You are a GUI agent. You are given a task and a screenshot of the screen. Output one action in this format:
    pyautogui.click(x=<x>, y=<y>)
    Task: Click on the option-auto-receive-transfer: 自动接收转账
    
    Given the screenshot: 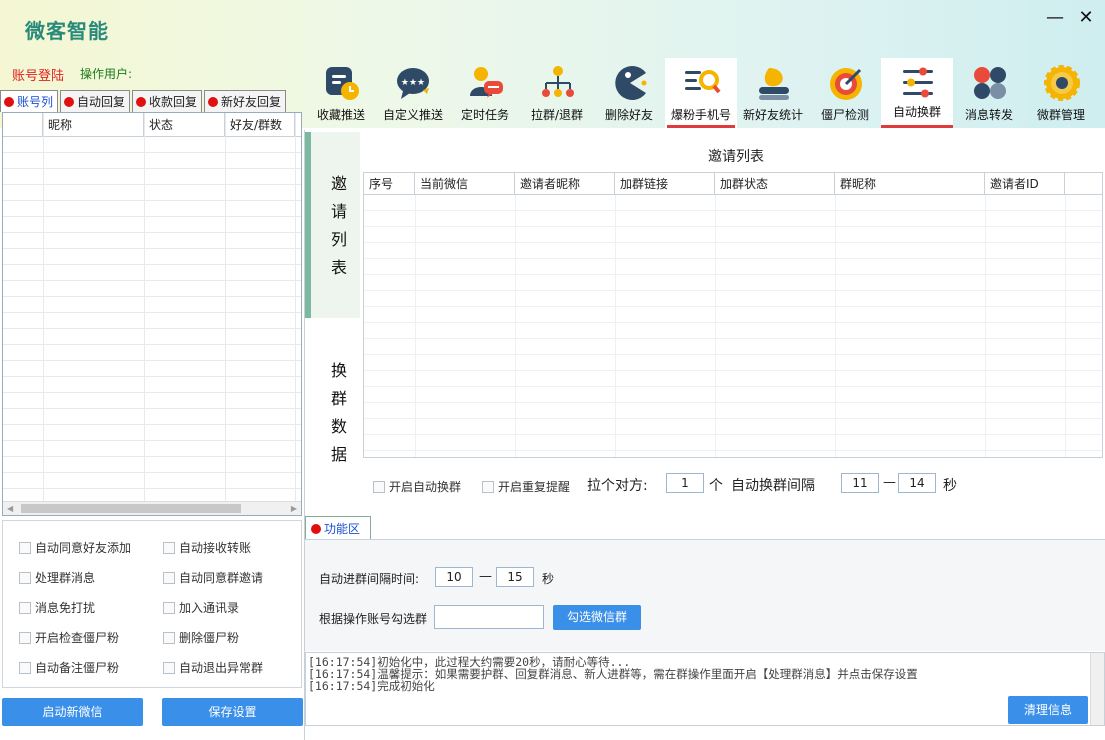 What is the action you would take?
    pyautogui.click(x=207, y=547)
    